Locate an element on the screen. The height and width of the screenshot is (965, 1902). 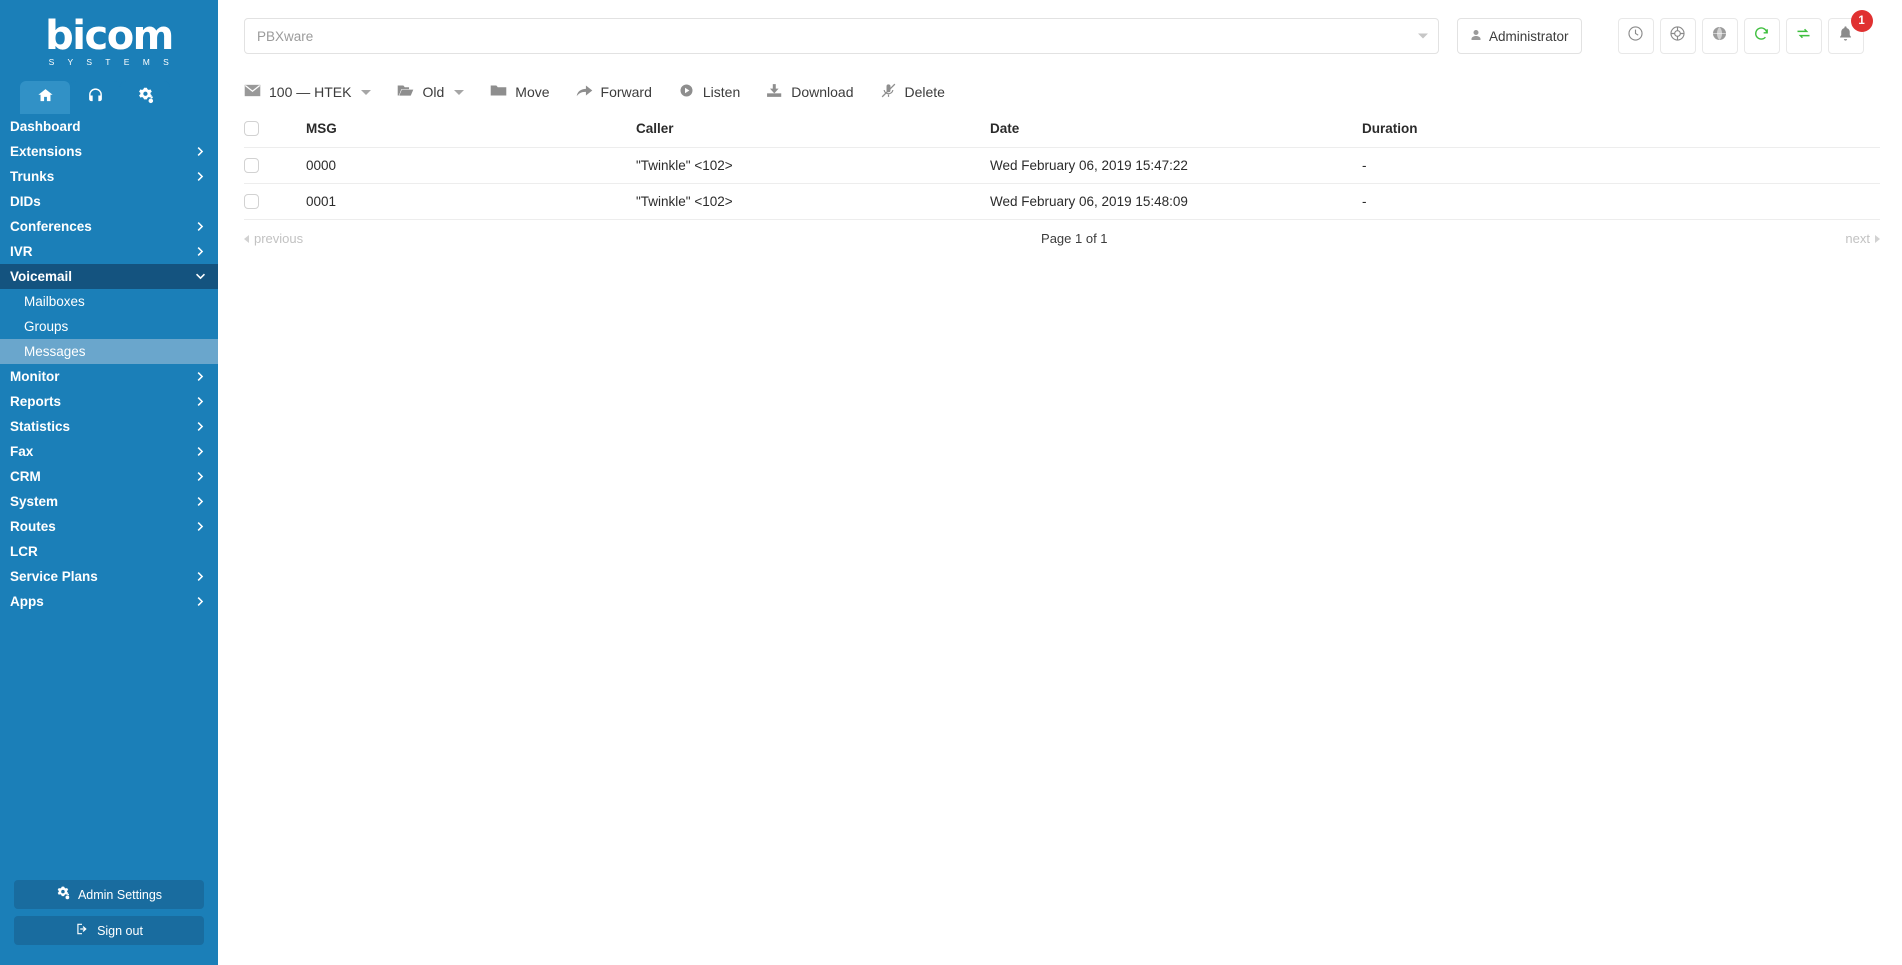
life-ring-icon-button is located at coordinates (1677, 36).